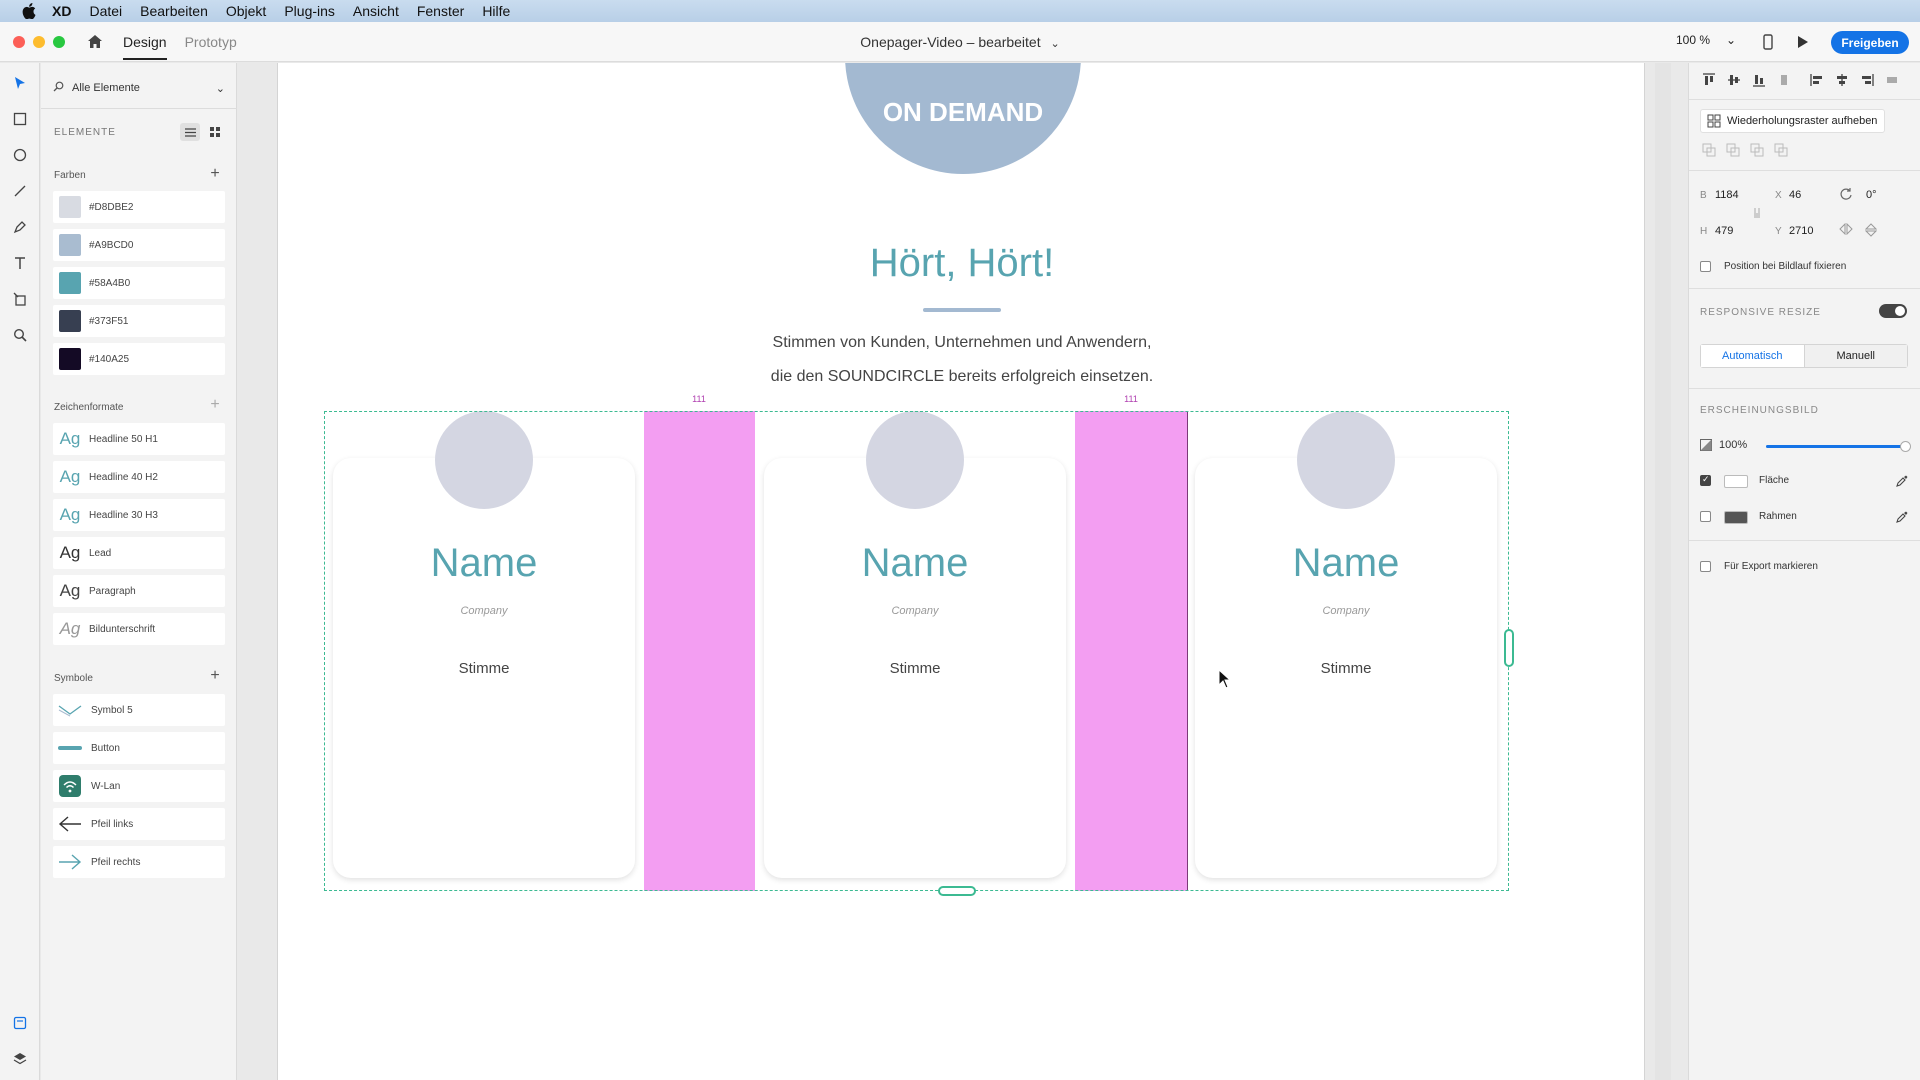  What do you see at coordinates (20, 227) in the screenshot?
I see `pen-tool-icon` at bounding box center [20, 227].